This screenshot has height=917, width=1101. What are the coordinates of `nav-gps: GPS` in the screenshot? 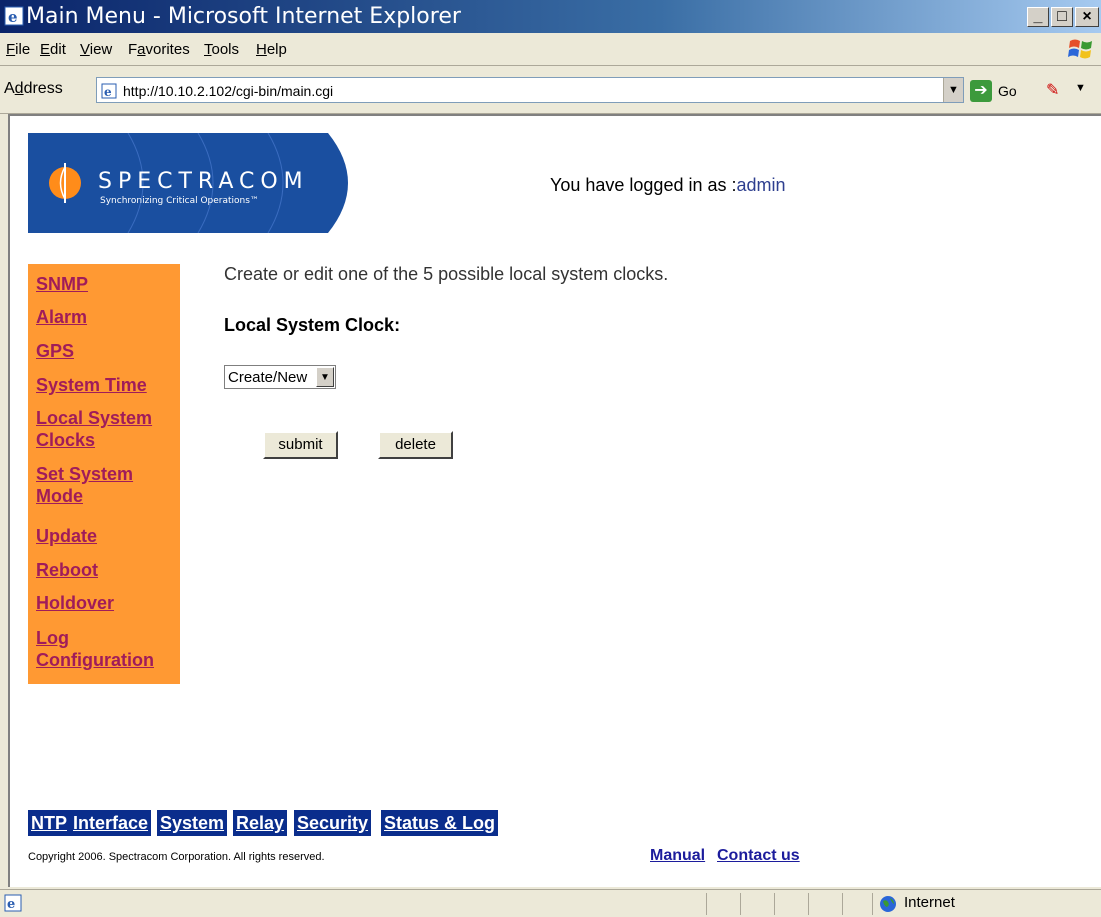 It's located at (55, 351).